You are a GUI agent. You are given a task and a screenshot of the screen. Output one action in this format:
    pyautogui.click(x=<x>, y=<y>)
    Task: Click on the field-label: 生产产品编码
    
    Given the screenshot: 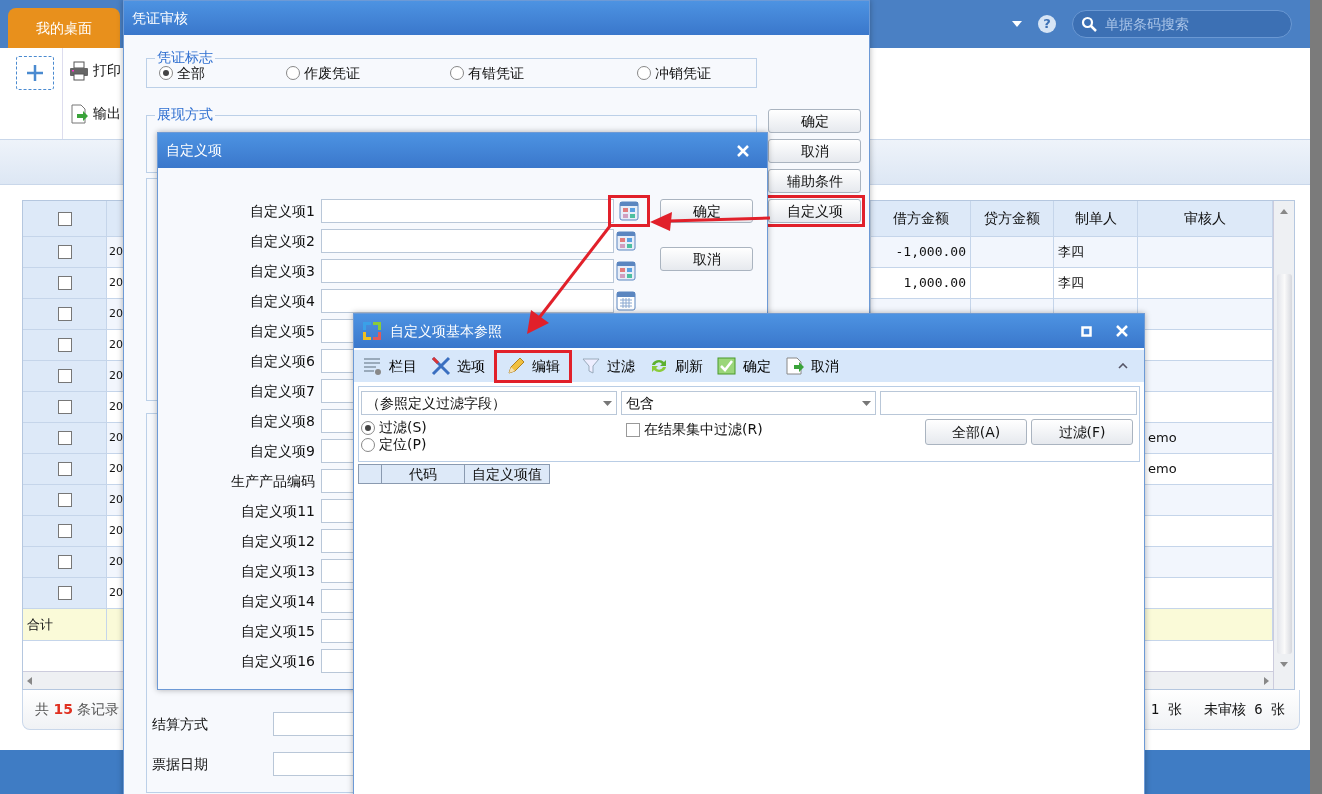 What is the action you would take?
    pyautogui.click(x=273, y=481)
    